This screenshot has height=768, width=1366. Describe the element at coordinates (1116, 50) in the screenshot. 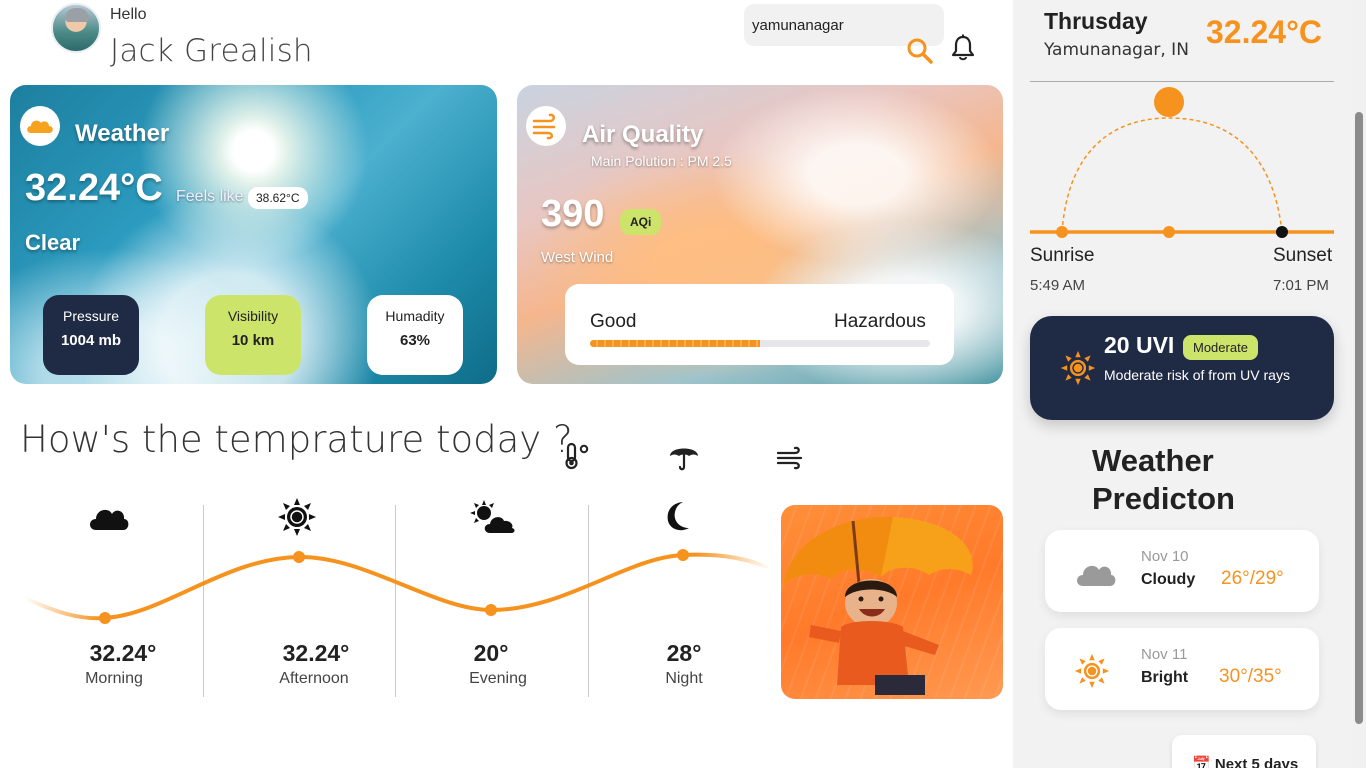

I see `location: Yamunanagar, IN` at that location.